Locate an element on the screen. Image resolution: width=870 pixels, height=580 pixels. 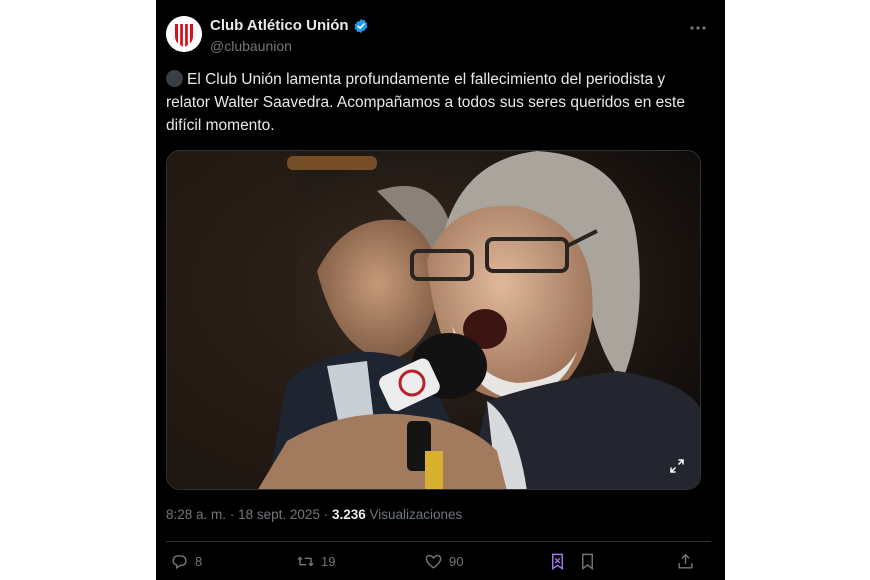
tweet-date: 18 sept. 2025 is located at coordinates (279, 514).